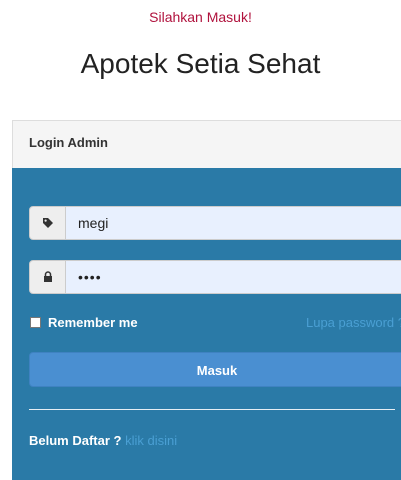 The height and width of the screenshot is (480, 401). What do you see at coordinates (47, 277) in the screenshot?
I see `lock-icon` at bounding box center [47, 277].